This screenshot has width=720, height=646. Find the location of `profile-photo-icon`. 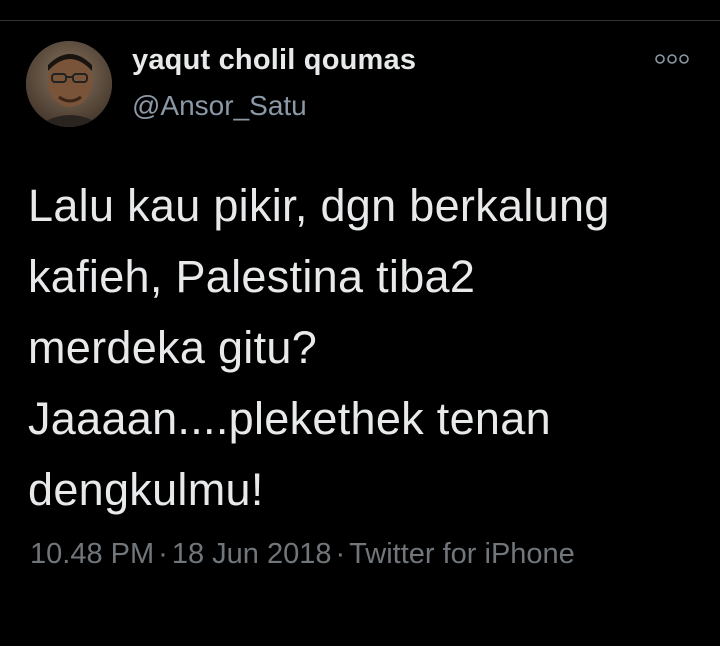

profile-photo-icon is located at coordinates (69, 84).